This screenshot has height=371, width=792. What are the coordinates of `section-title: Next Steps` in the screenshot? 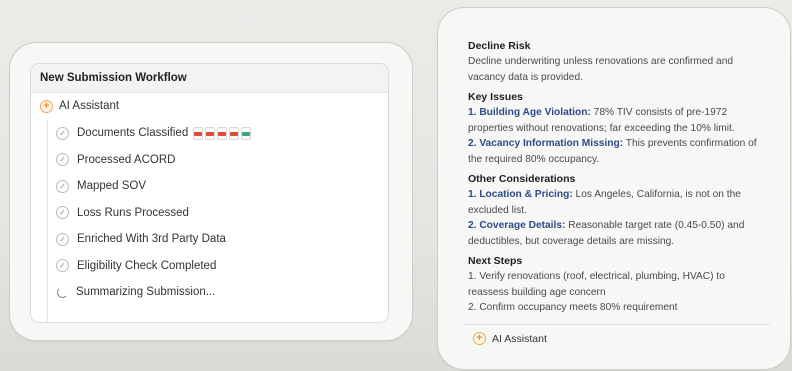 It's located at (495, 261).